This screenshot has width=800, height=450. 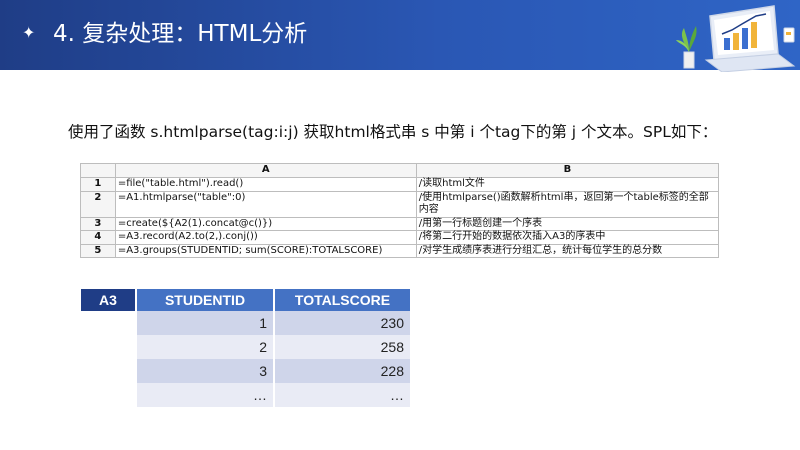 I want to click on result-row: 2 258, so click(x=246, y=347).